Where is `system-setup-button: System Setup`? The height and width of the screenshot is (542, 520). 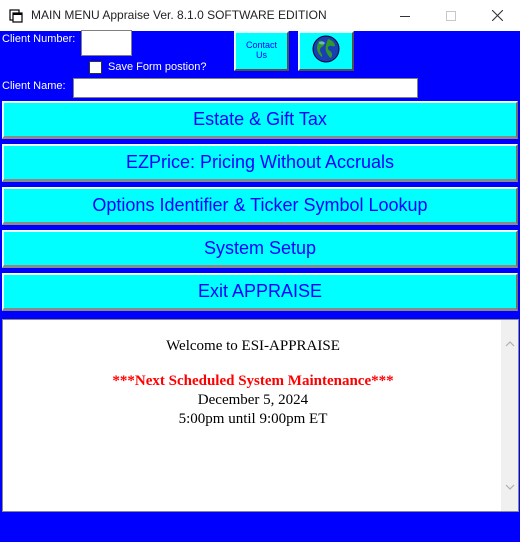
system-setup-button: System Setup is located at coordinates (260, 249).